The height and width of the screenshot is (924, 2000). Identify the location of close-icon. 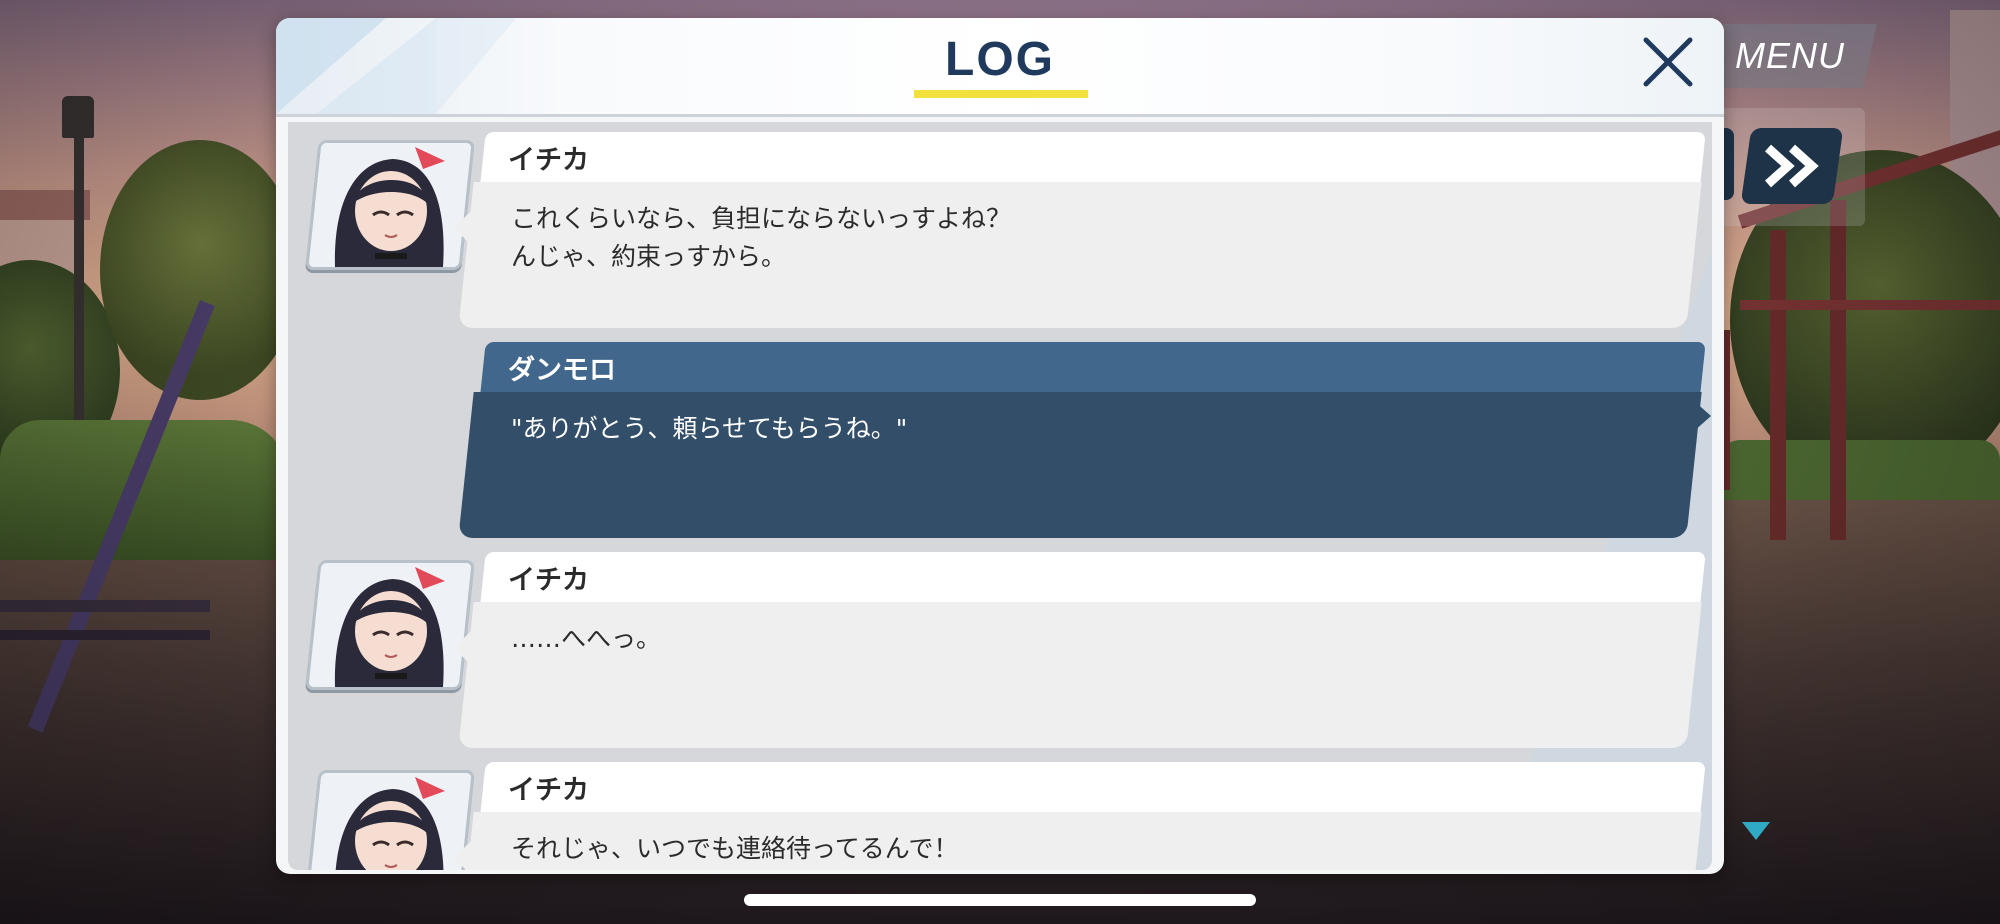
(1668, 62).